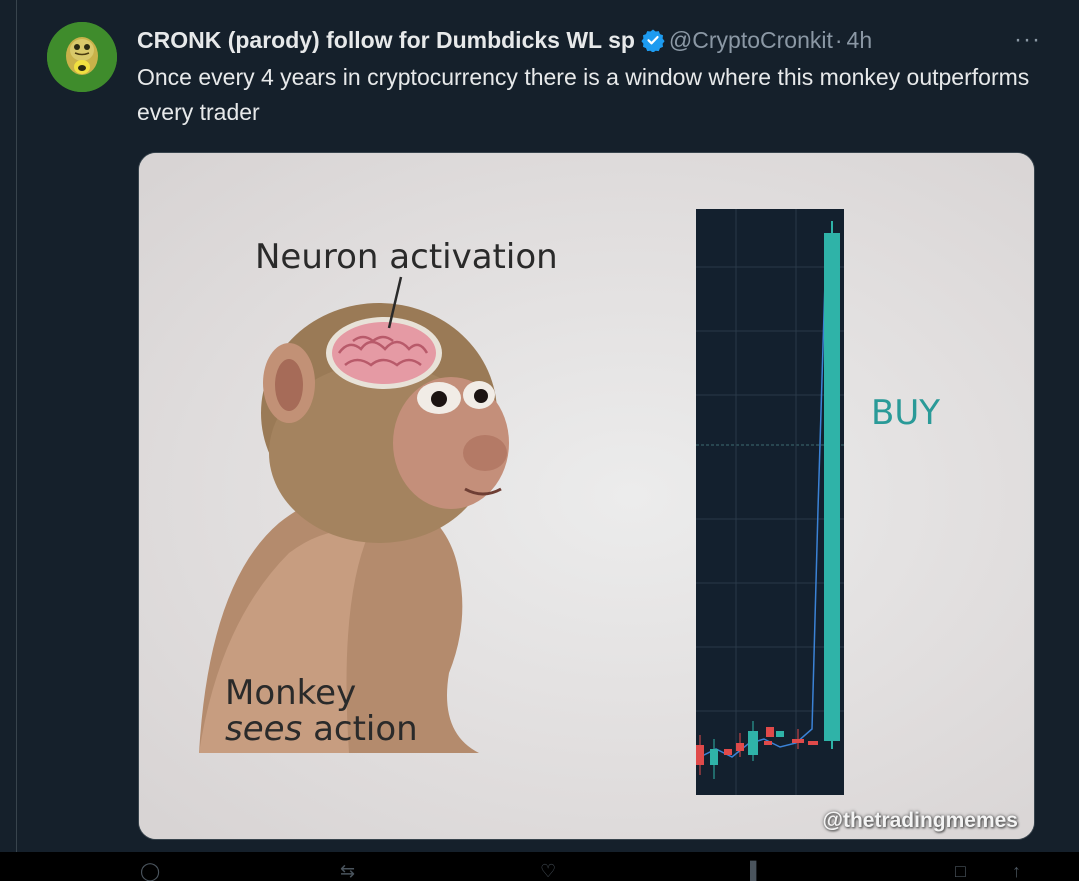  What do you see at coordinates (1027, 40) in the screenshot?
I see `more-icon: ···` at bounding box center [1027, 40].